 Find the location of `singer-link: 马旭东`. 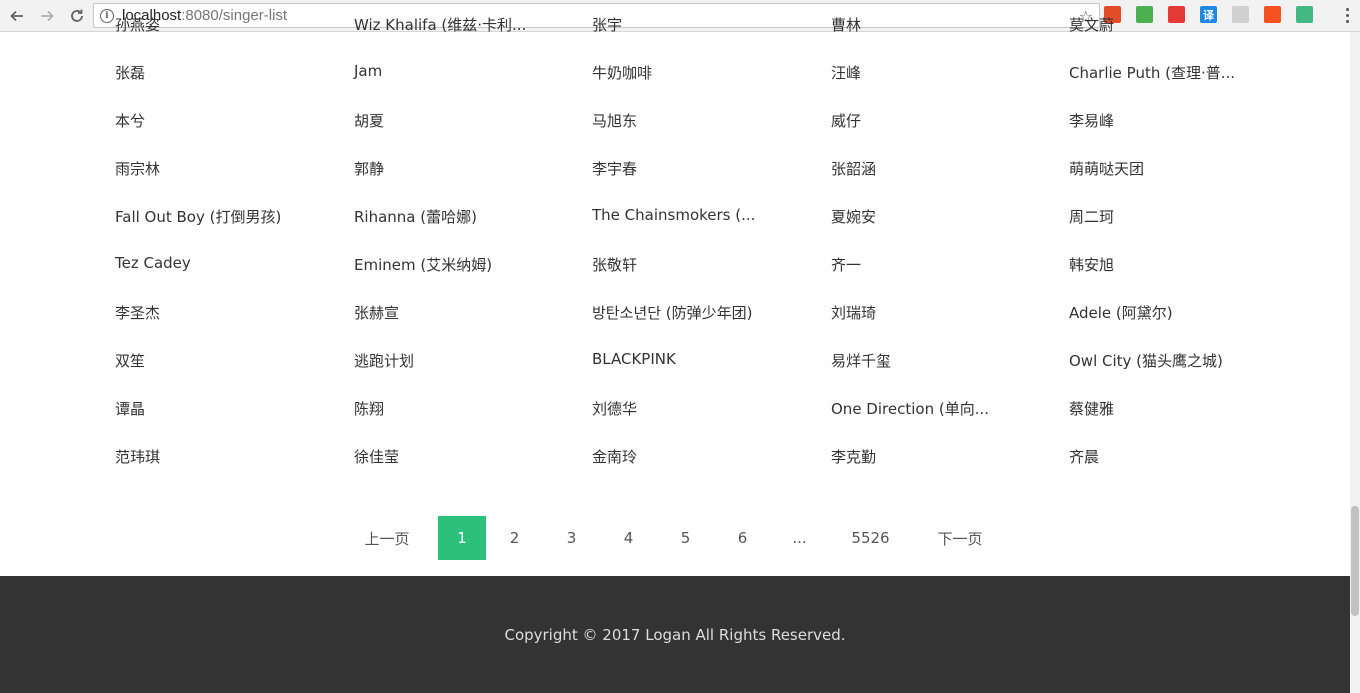

singer-link: 马旭东 is located at coordinates (614, 120).